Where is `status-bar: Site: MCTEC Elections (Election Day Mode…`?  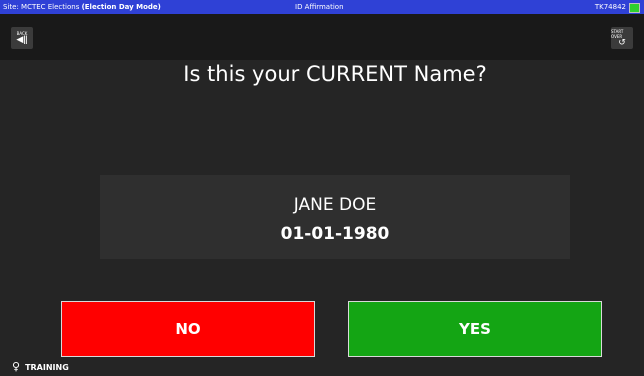 status-bar: Site: MCTEC Elections (Election Day Mode… is located at coordinates (322, 7).